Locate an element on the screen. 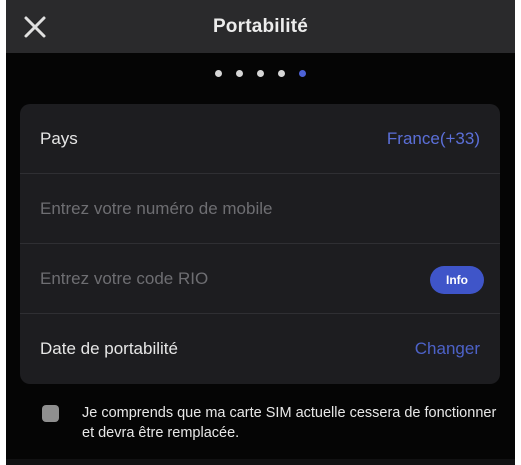 The width and height of the screenshot is (521, 465). top-bar: Portabilité is located at coordinates (260, 26).